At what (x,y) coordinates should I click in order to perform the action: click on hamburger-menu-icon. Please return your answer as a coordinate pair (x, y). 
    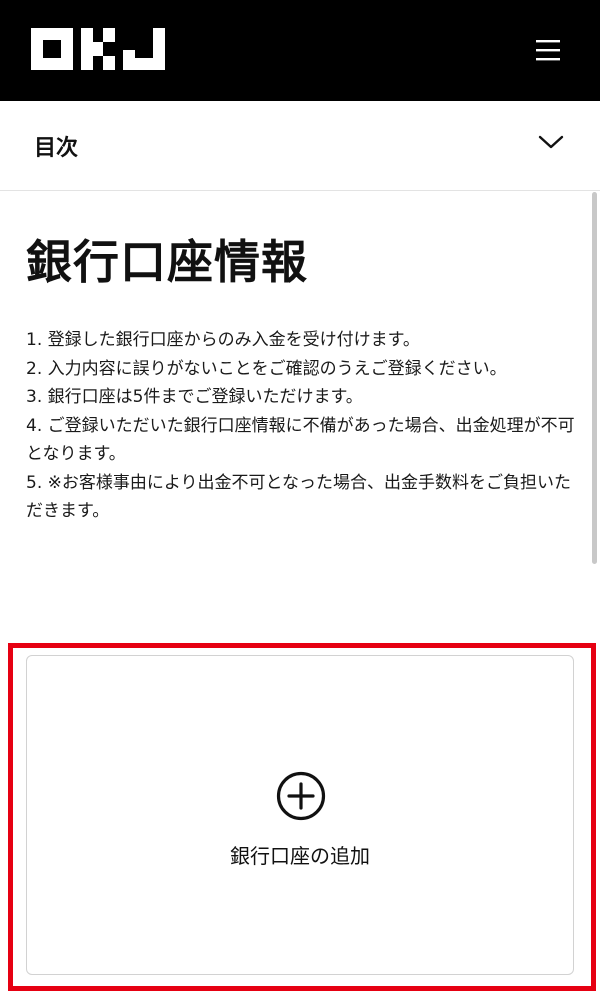
    Looking at the image, I should click on (548, 50).